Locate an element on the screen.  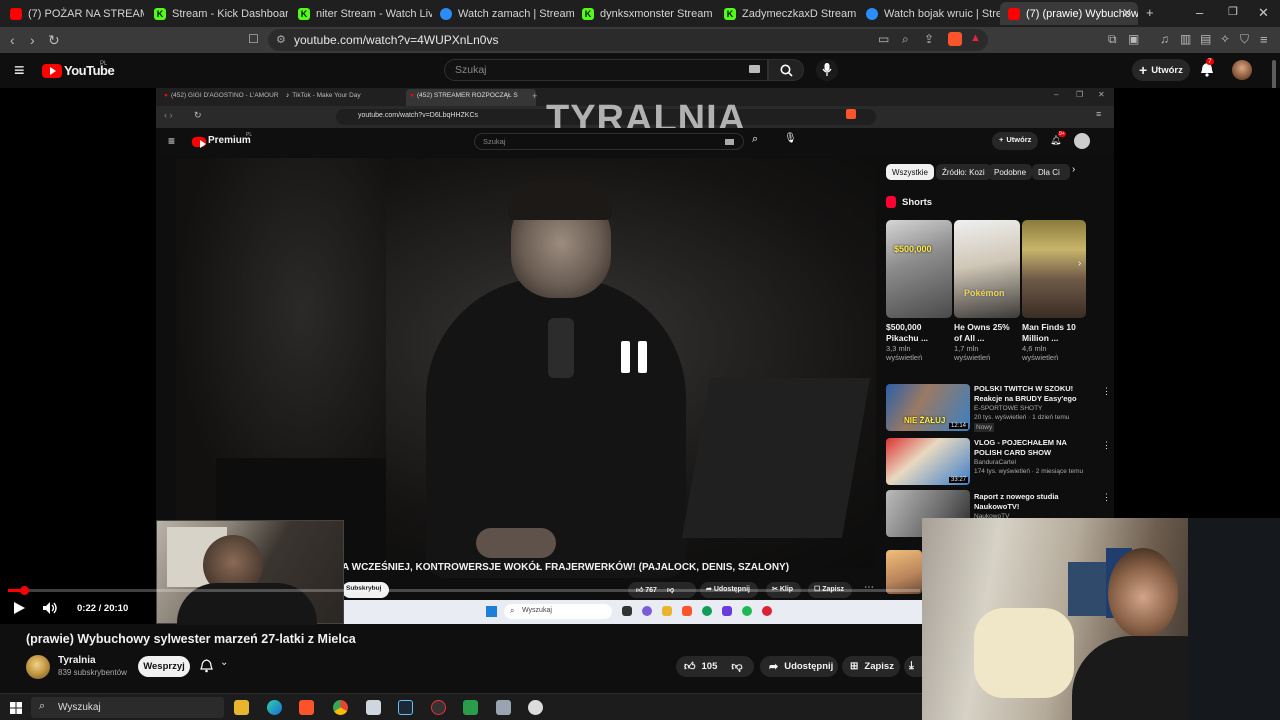
hamburger-menu-icon: ≡ is located at coordinates (19, 70).